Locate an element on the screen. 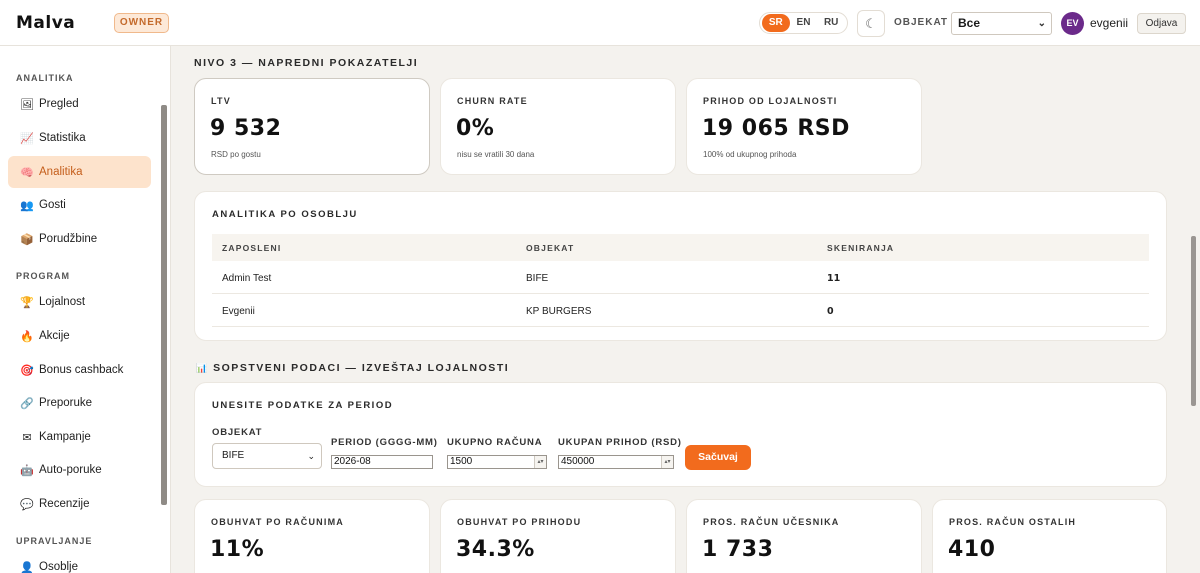 This screenshot has width=1200, height=573. page-scrollbar is located at coordinates (1193, 321).